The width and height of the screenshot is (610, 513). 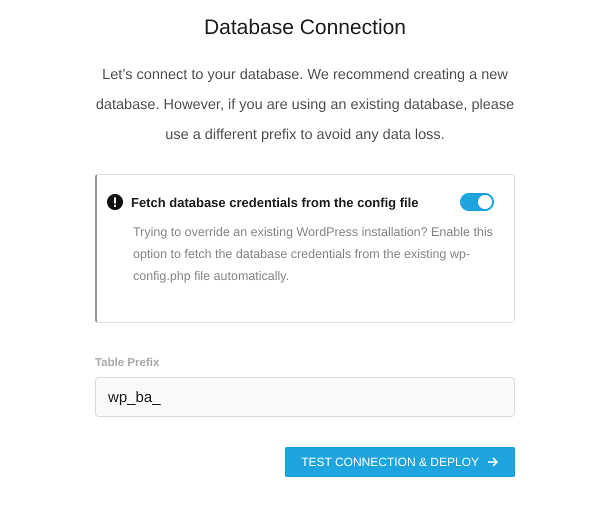 What do you see at coordinates (313, 254) in the screenshot?
I see `notice-description: Trying to override an existing WordPress installation? Enable this option to fetch the database credentials from the existing wp-config.php file automatically.` at bounding box center [313, 254].